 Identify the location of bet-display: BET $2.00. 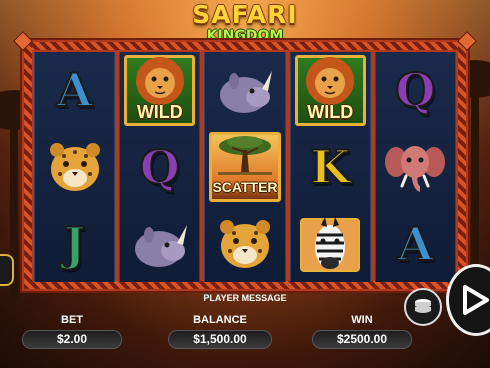
(72, 331).